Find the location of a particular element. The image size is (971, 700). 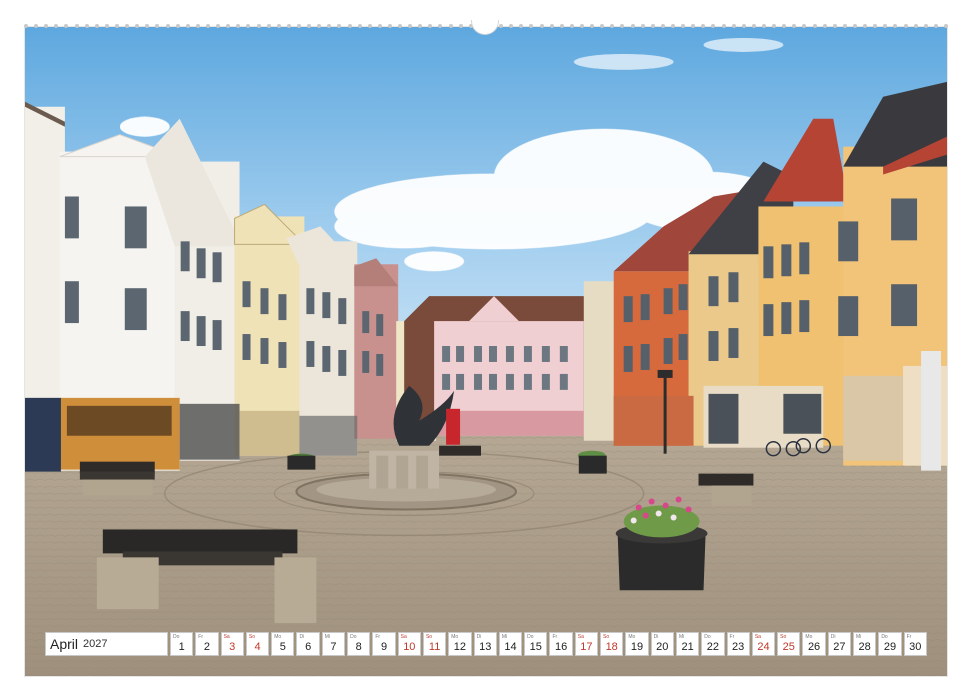

day-cell: Di 13 is located at coordinates (485, 644).